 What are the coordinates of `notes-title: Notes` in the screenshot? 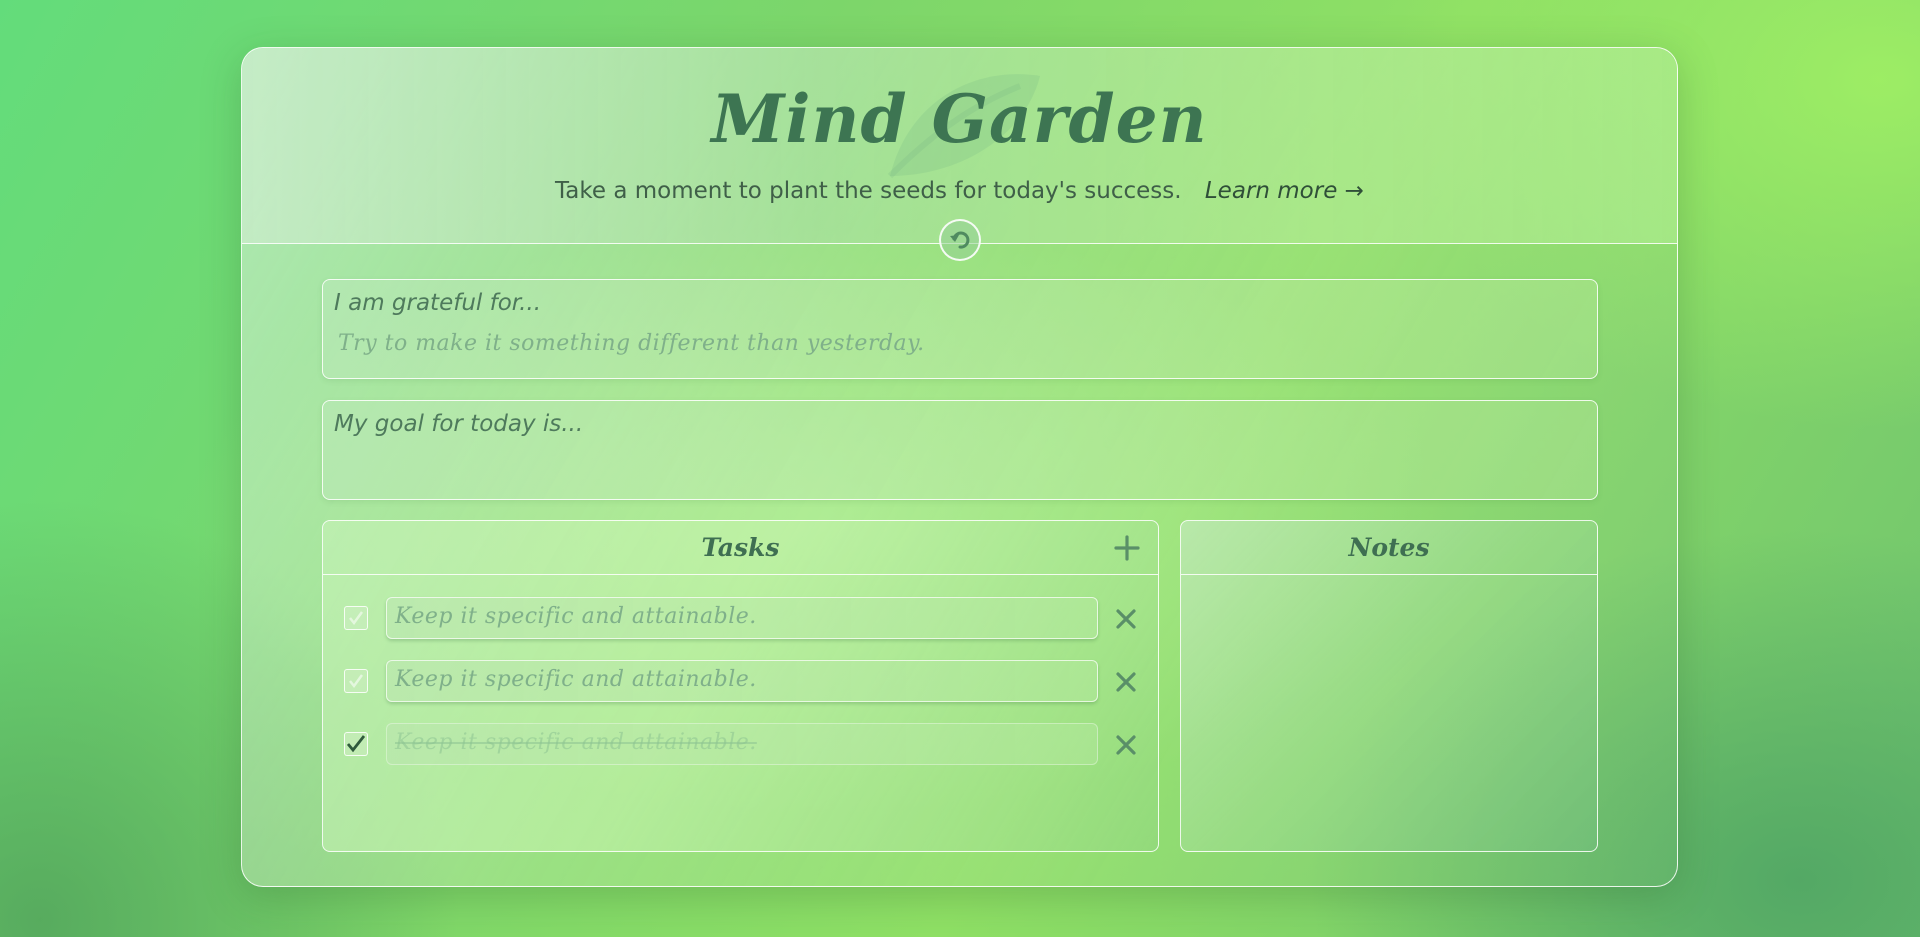 It's located at (1389, 547).